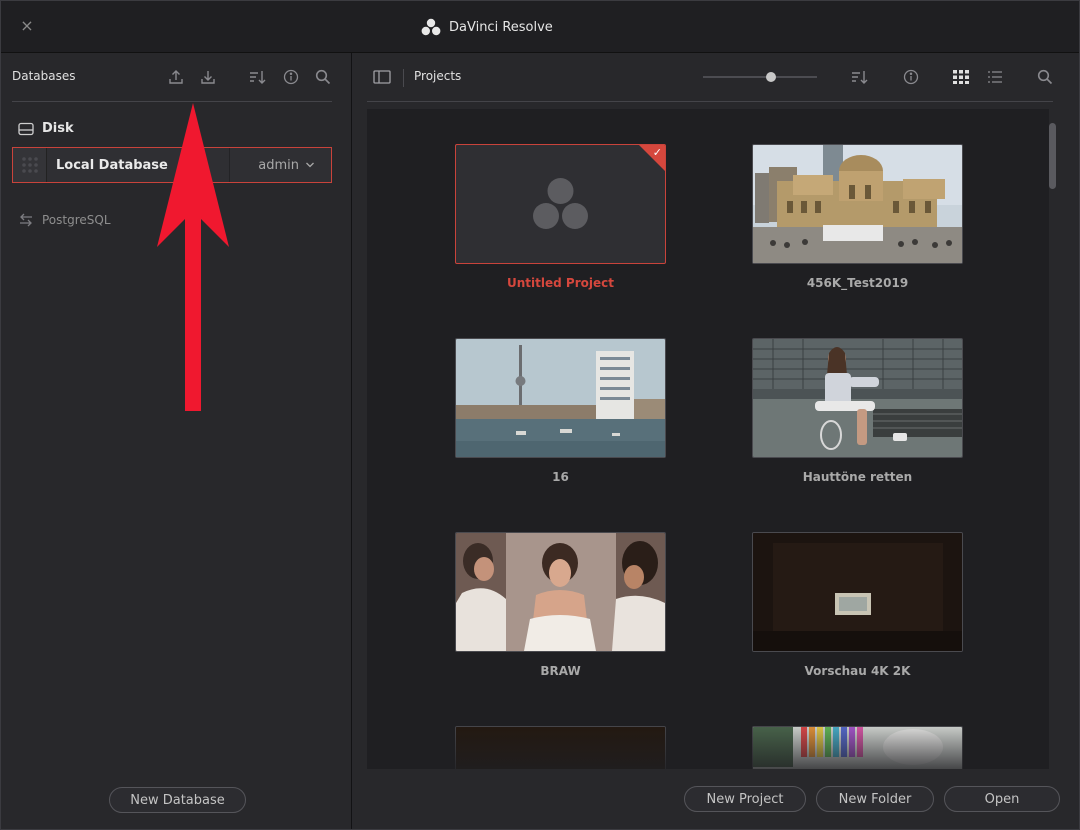  What do you see at coordinates (560, 671) in the screenshot?
I see `project-name: BRAW` at bounding box center [560, 671].